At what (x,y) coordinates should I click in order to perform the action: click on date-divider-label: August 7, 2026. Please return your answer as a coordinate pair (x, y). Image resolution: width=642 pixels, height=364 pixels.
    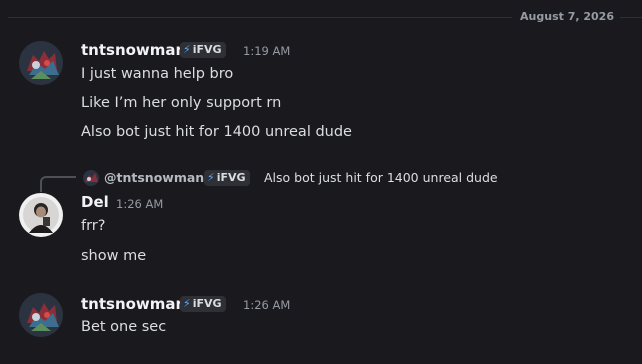
    Looking at the image, I should click on (566, 16).